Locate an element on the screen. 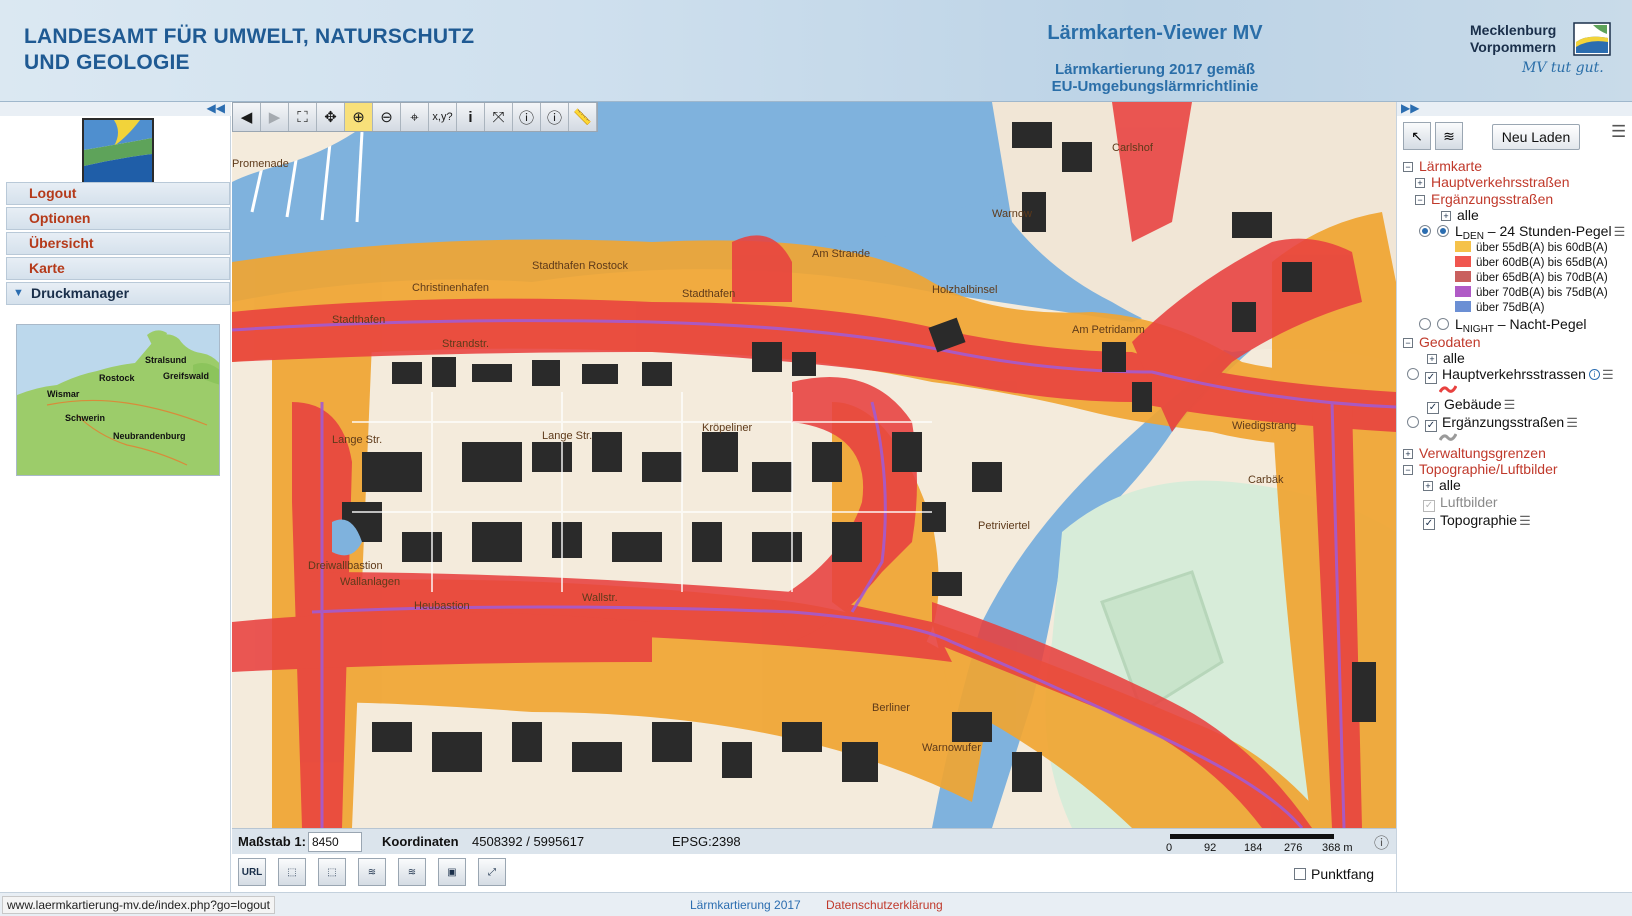  fullscreen-icon: ⤢ is located at coordinates (492, 872).